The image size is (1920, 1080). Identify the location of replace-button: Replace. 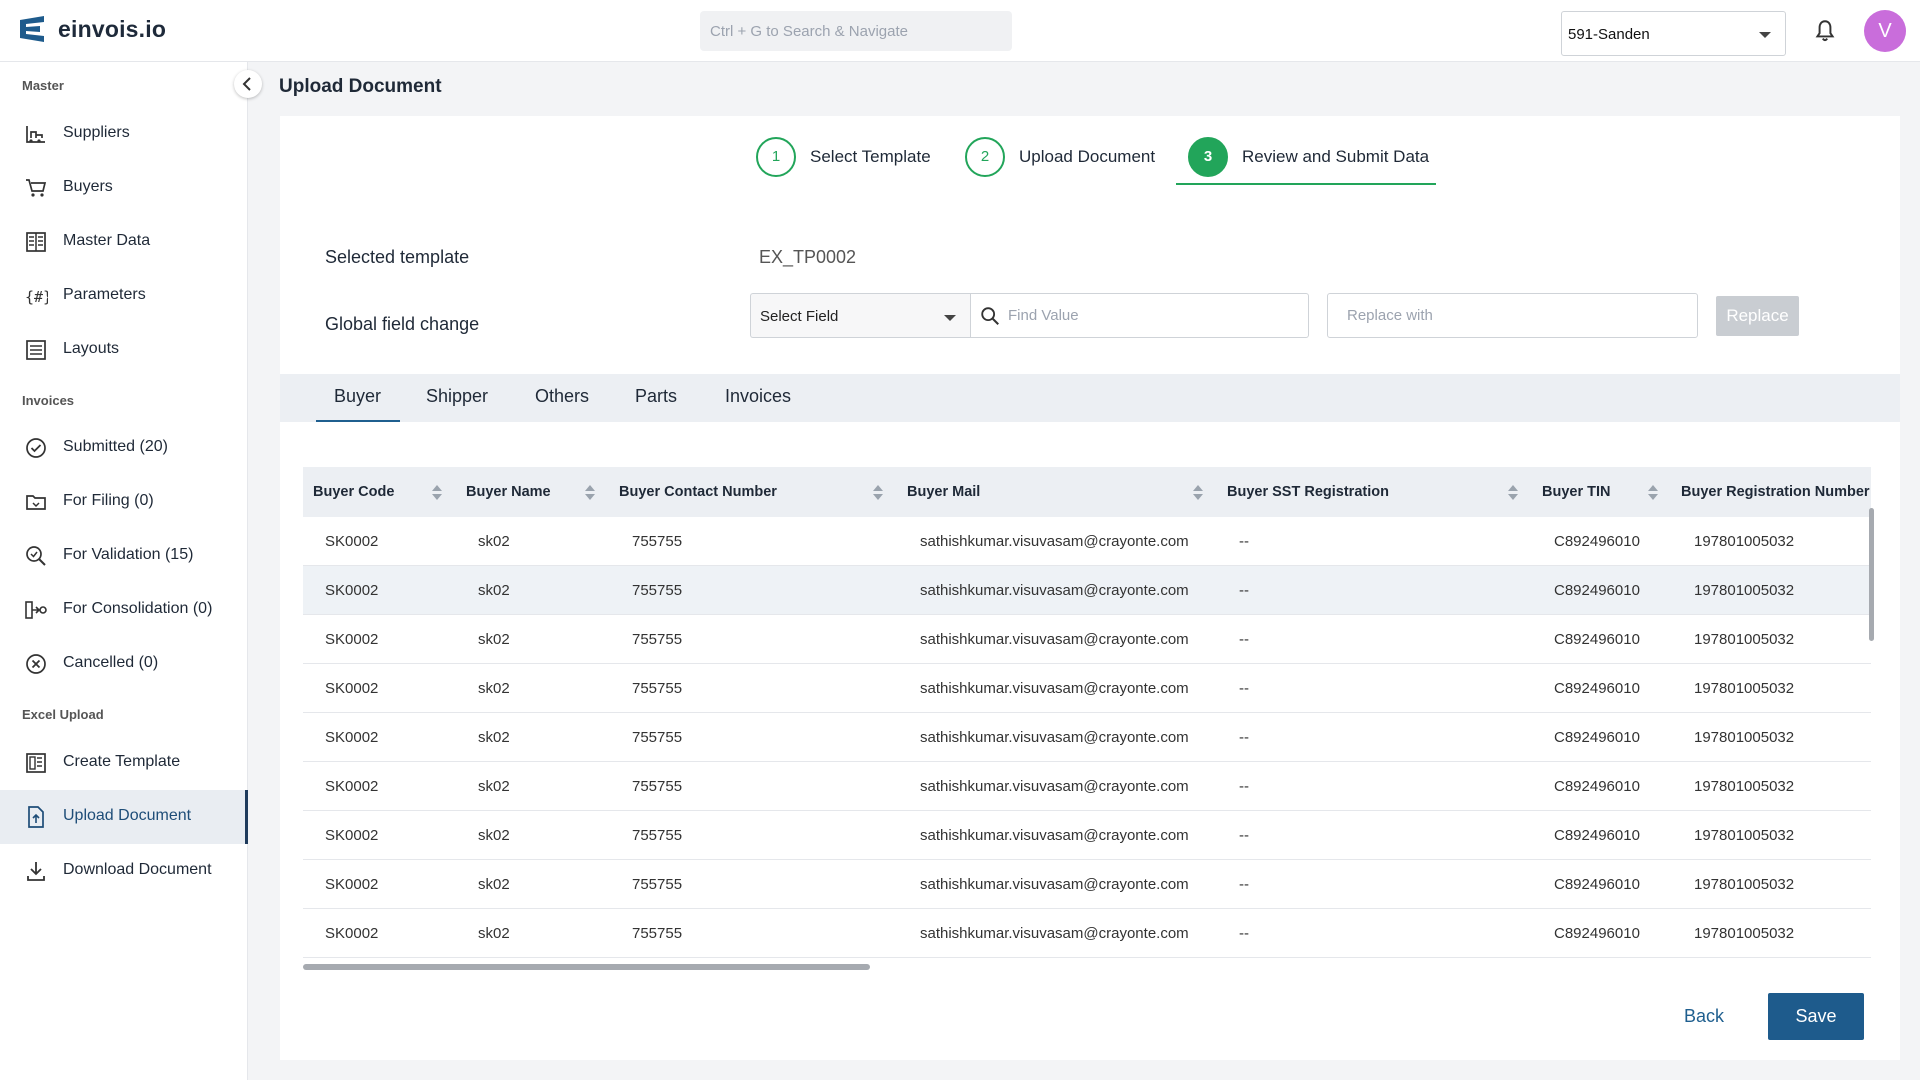
(1757, 316).